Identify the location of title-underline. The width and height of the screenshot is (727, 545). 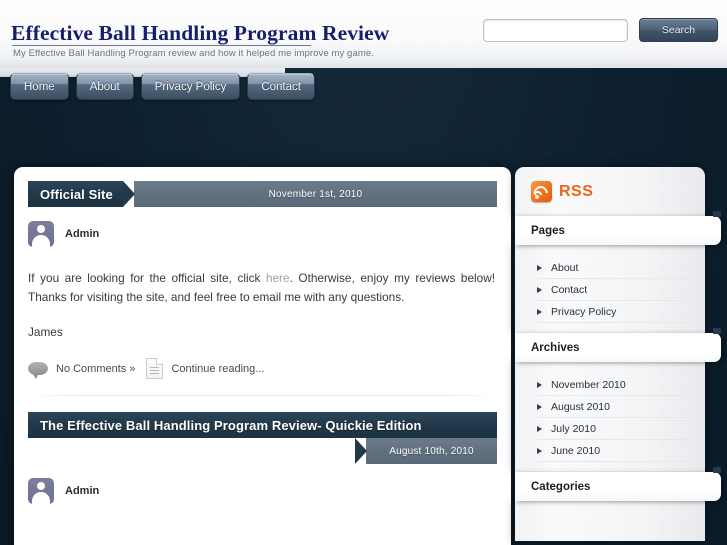
(161, 45).